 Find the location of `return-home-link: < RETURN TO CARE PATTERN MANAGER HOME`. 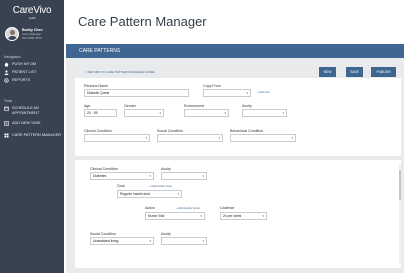

return-home-link: < RETURN TO CARE PATTERN MANAGER HOME is located at coordinates (119, 72).